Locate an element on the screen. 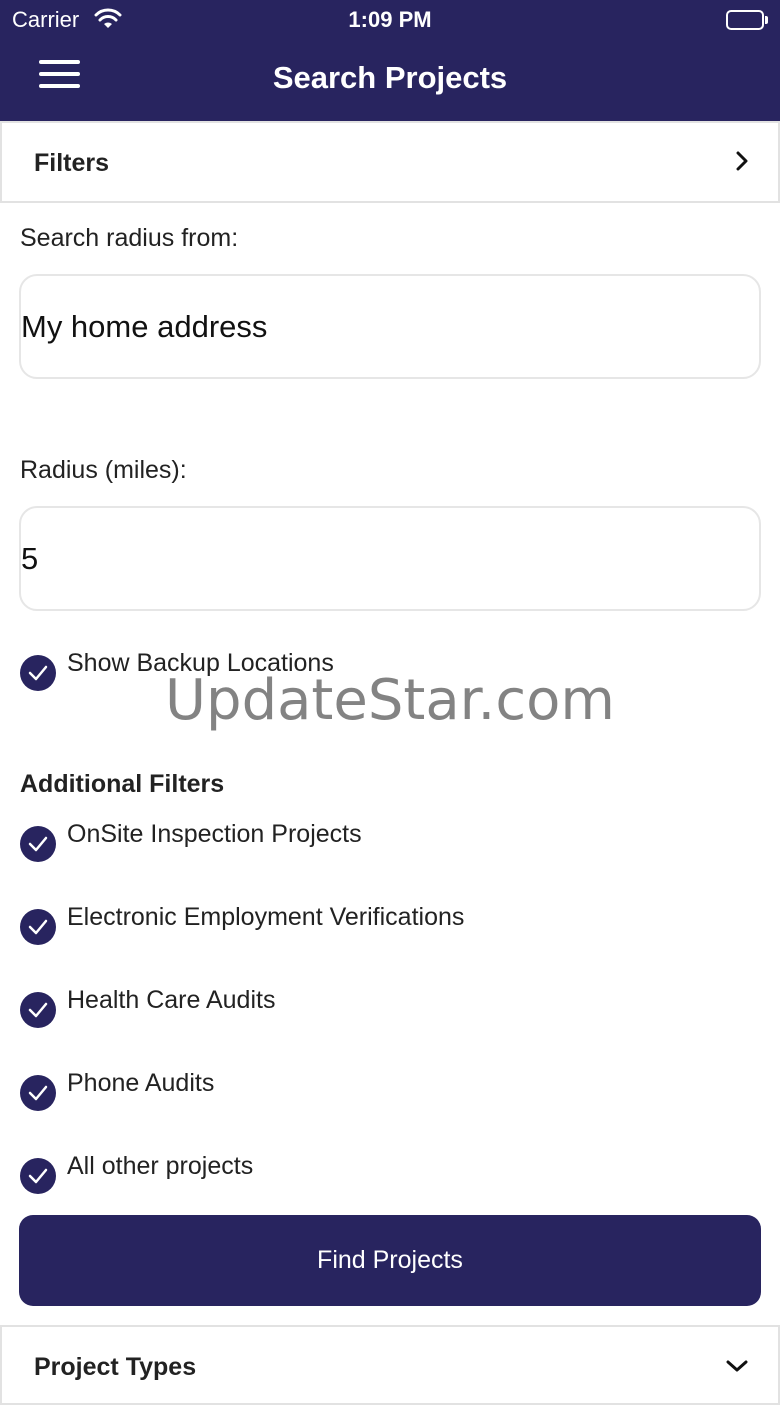  radius-label: Radius (miles): is located at coordinates (103, 470).